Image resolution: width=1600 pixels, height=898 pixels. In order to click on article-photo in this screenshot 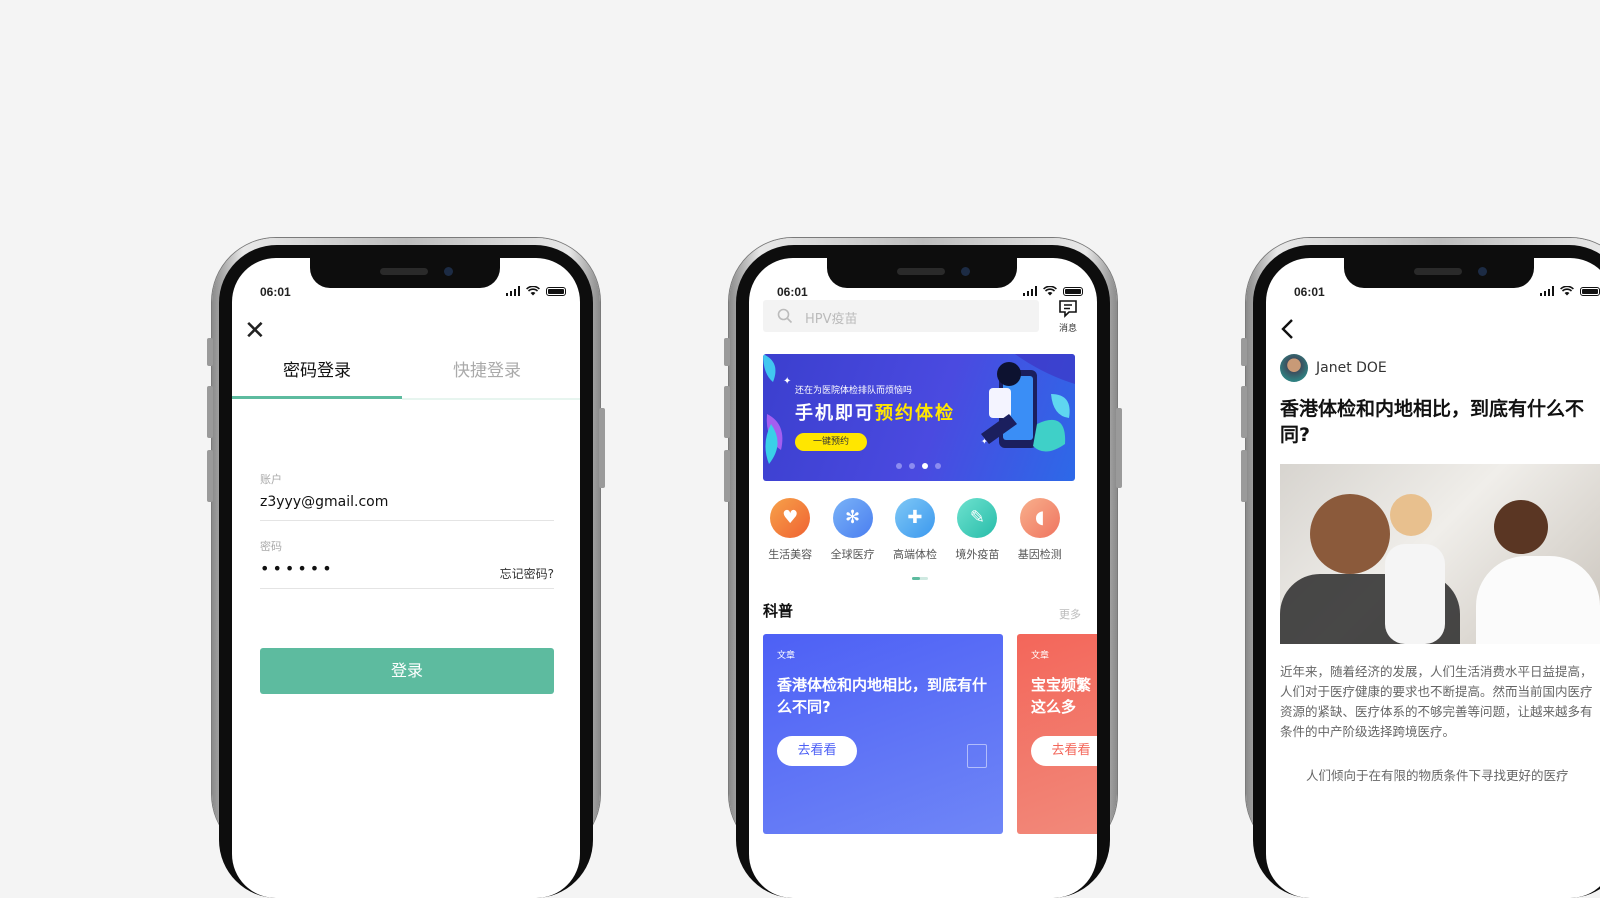, I will do `click(1440, 554)`.